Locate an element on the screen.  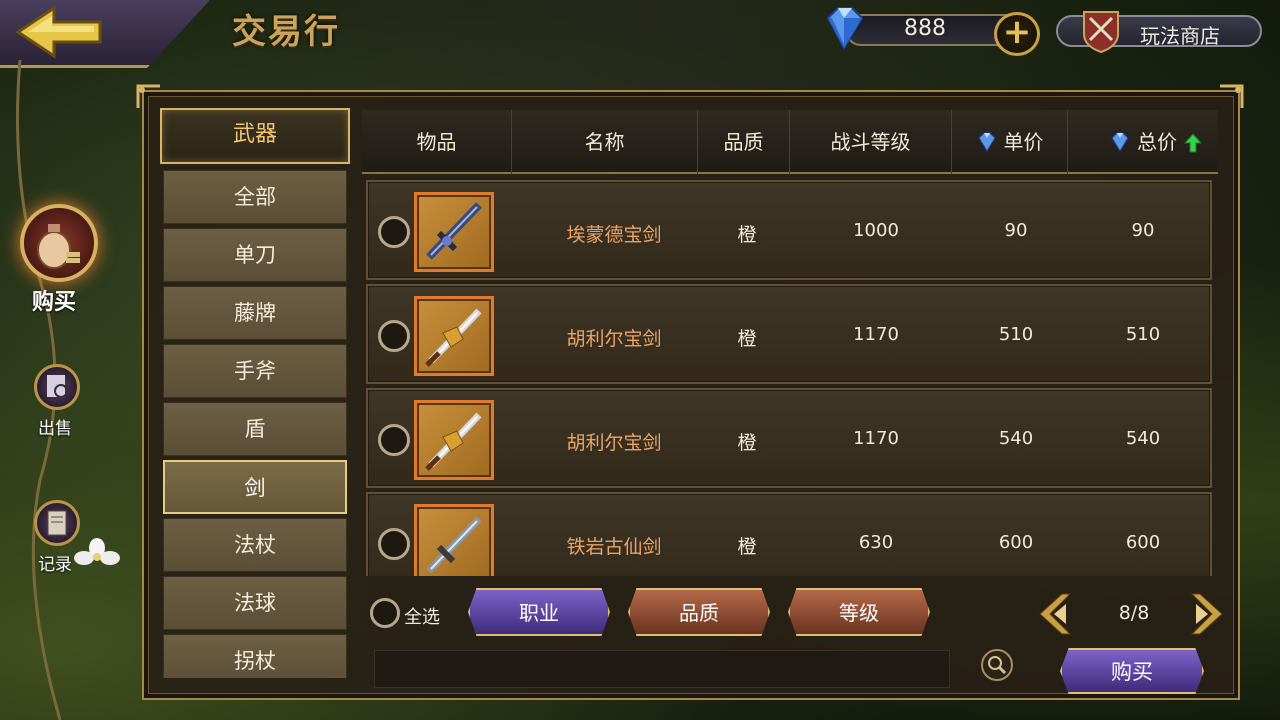
category-item-cane: 拐杖 is located at coordinates (255, 656).